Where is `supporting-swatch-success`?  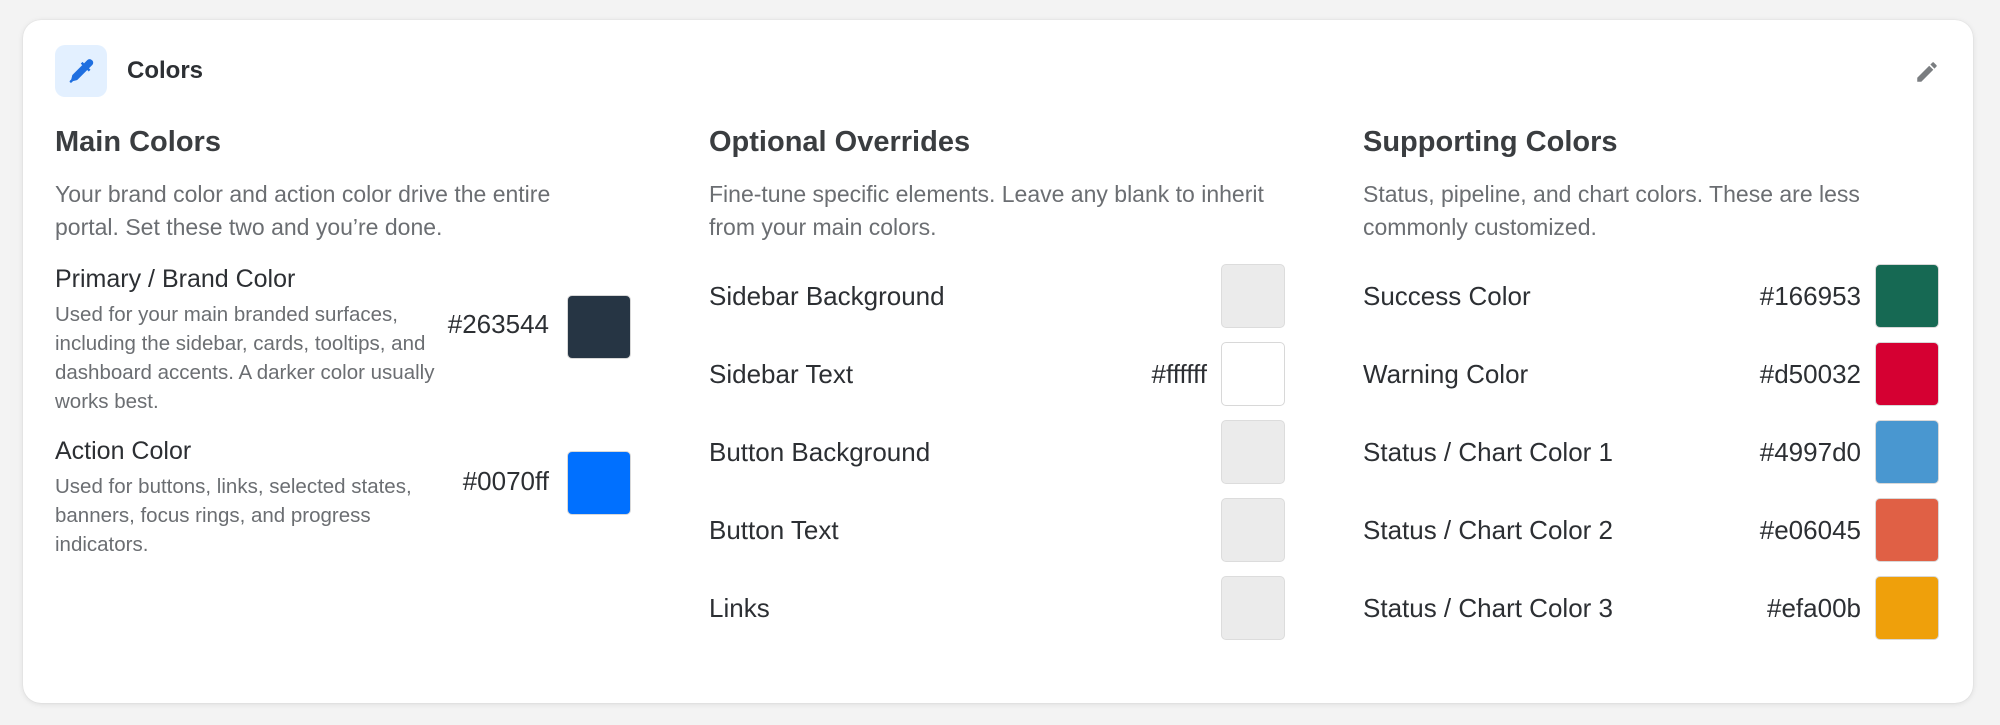 supporting-swatch-success is located at coordinates (1907, 296).